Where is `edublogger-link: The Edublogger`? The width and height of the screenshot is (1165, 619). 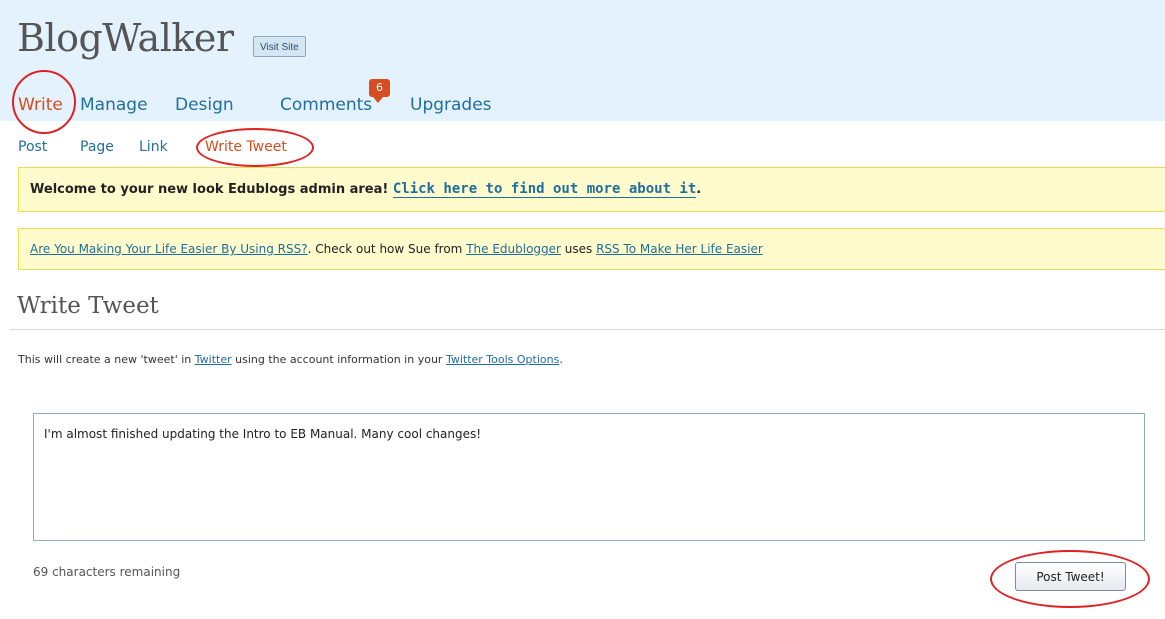 edublogger-link: The Edublogger is located at coordinates (513, 249).